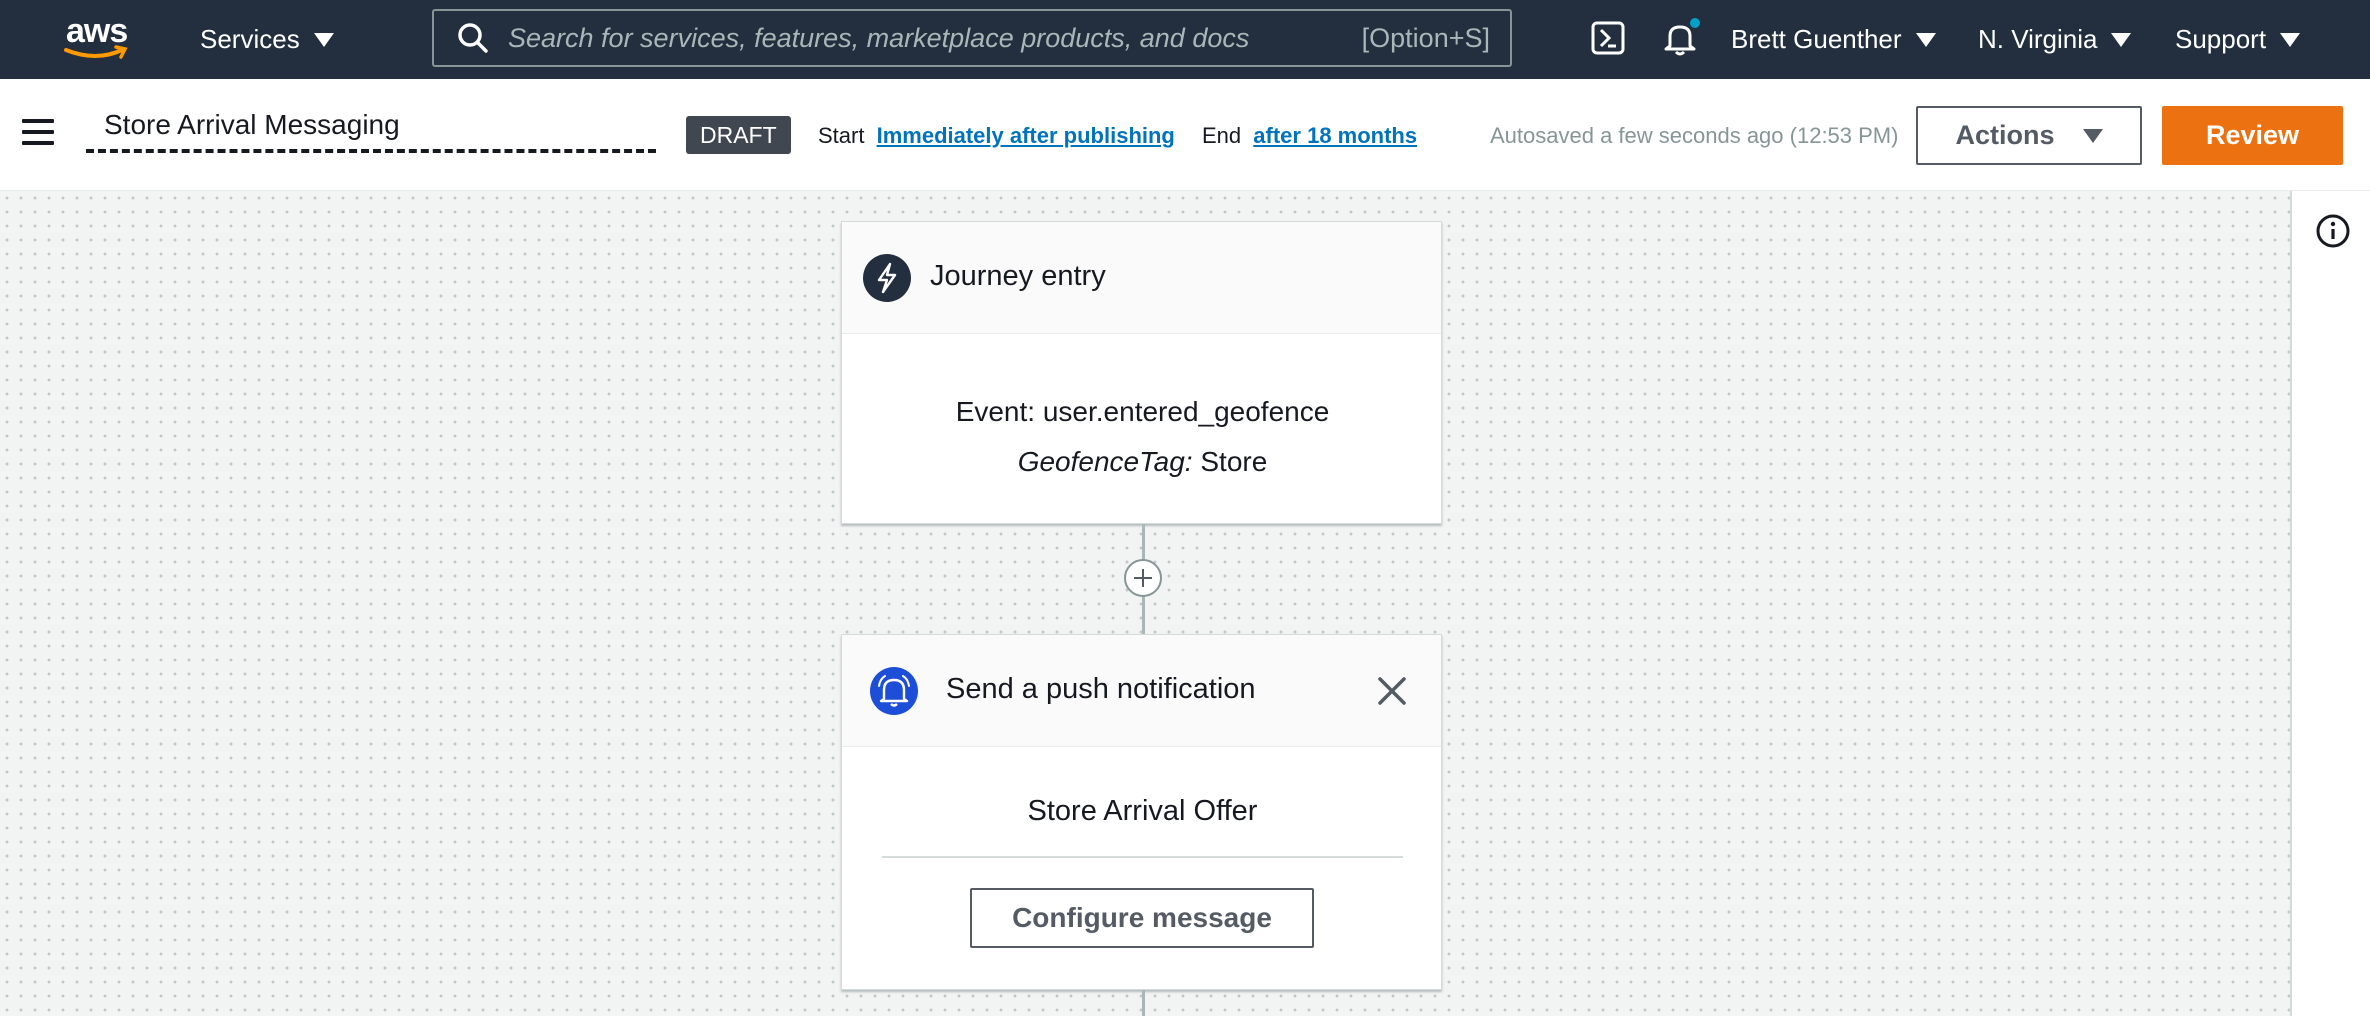 This screenshot has height=1016, width=2370. What do you see at coordinates (1018, 276) in the screenshot?
I see `journey-entry-title: Journey entry` at bounding box center [1018, 276].